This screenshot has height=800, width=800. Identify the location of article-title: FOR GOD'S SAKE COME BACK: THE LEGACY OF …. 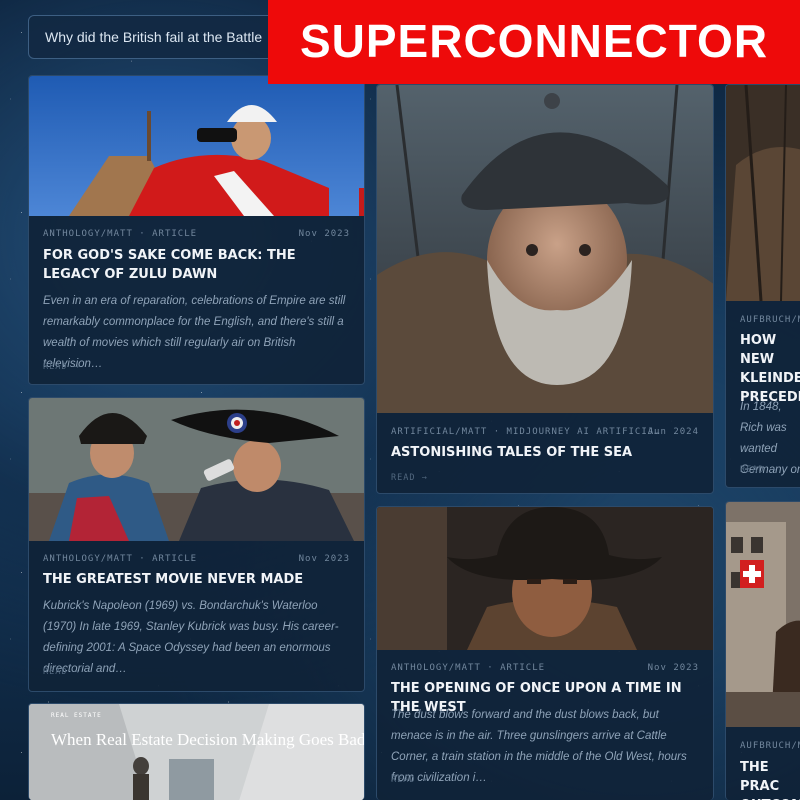
(196, 265).